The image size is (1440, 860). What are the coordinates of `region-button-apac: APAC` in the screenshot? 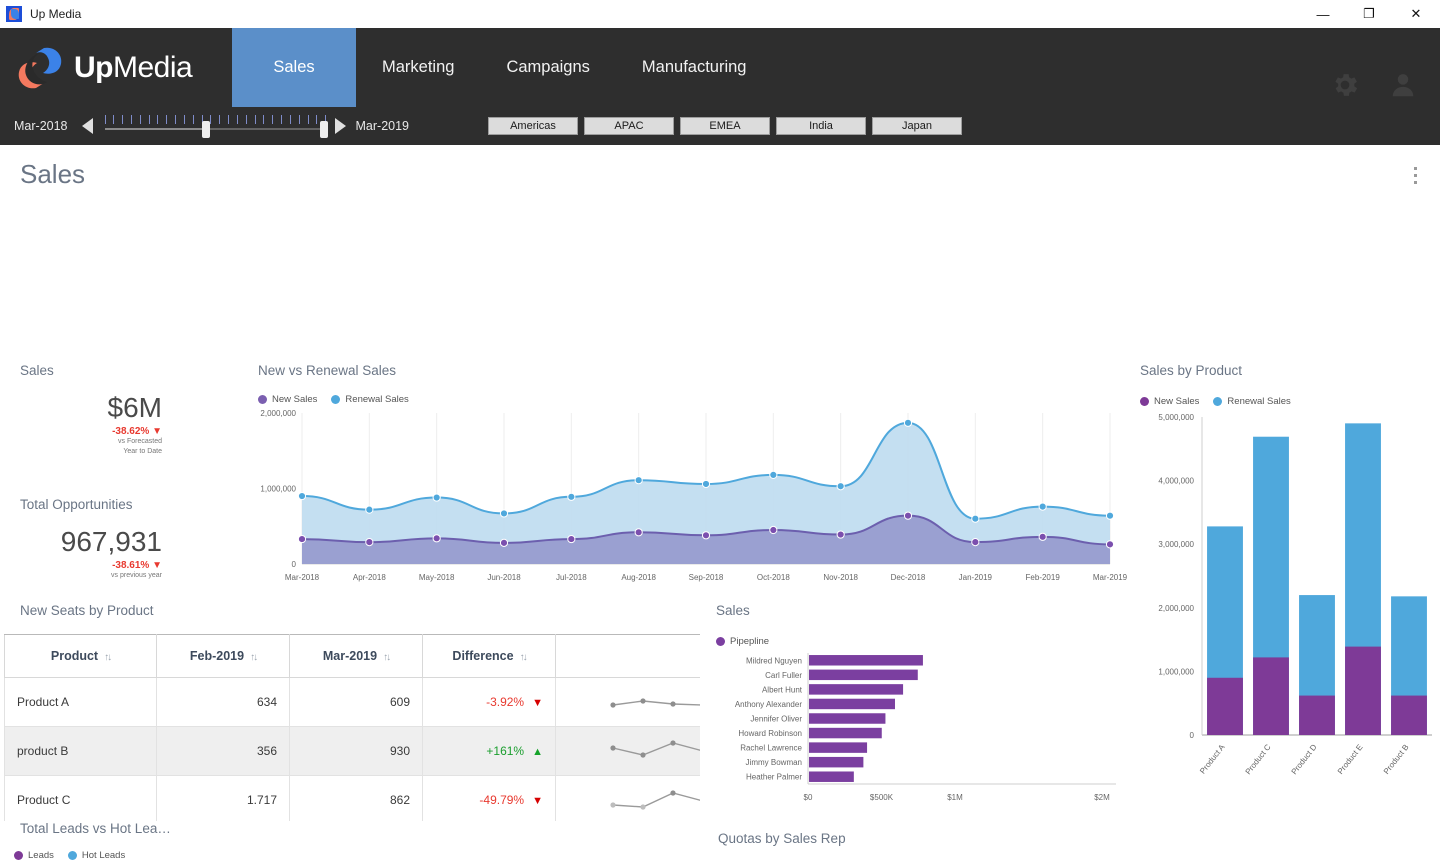 It's located at (629, 126).